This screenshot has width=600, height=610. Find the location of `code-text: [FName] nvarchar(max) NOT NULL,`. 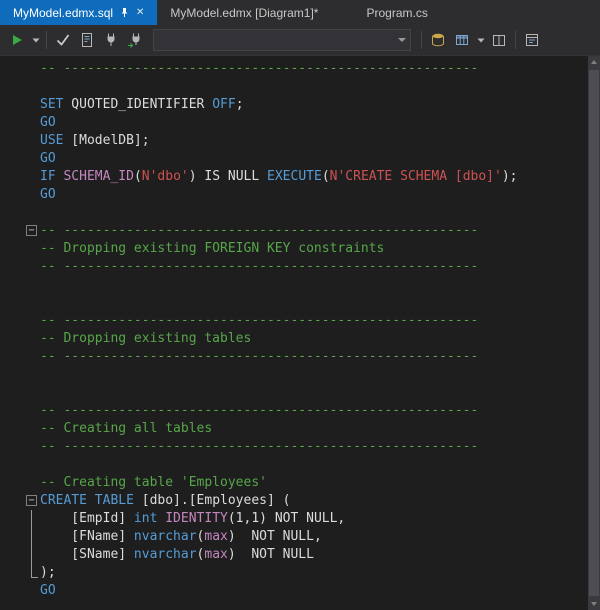

code-text: [FName] nvarchar(max) NOT NULL, is located at coordinates (181, 536).